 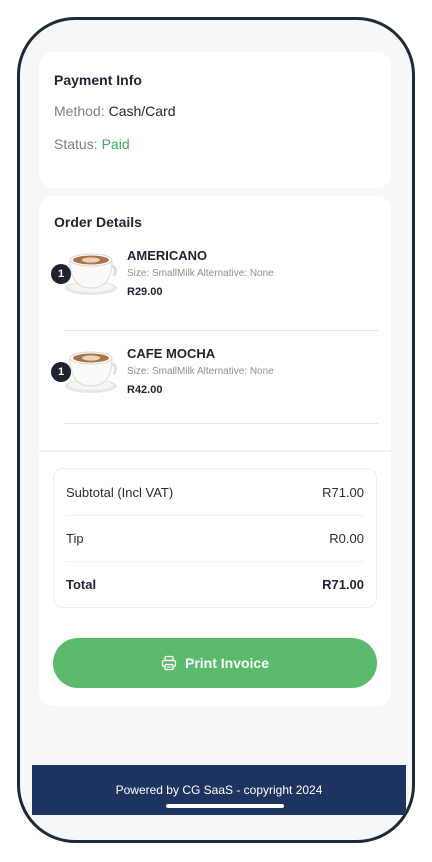 I want to click on home-indicator, so click(x=225, y=806).